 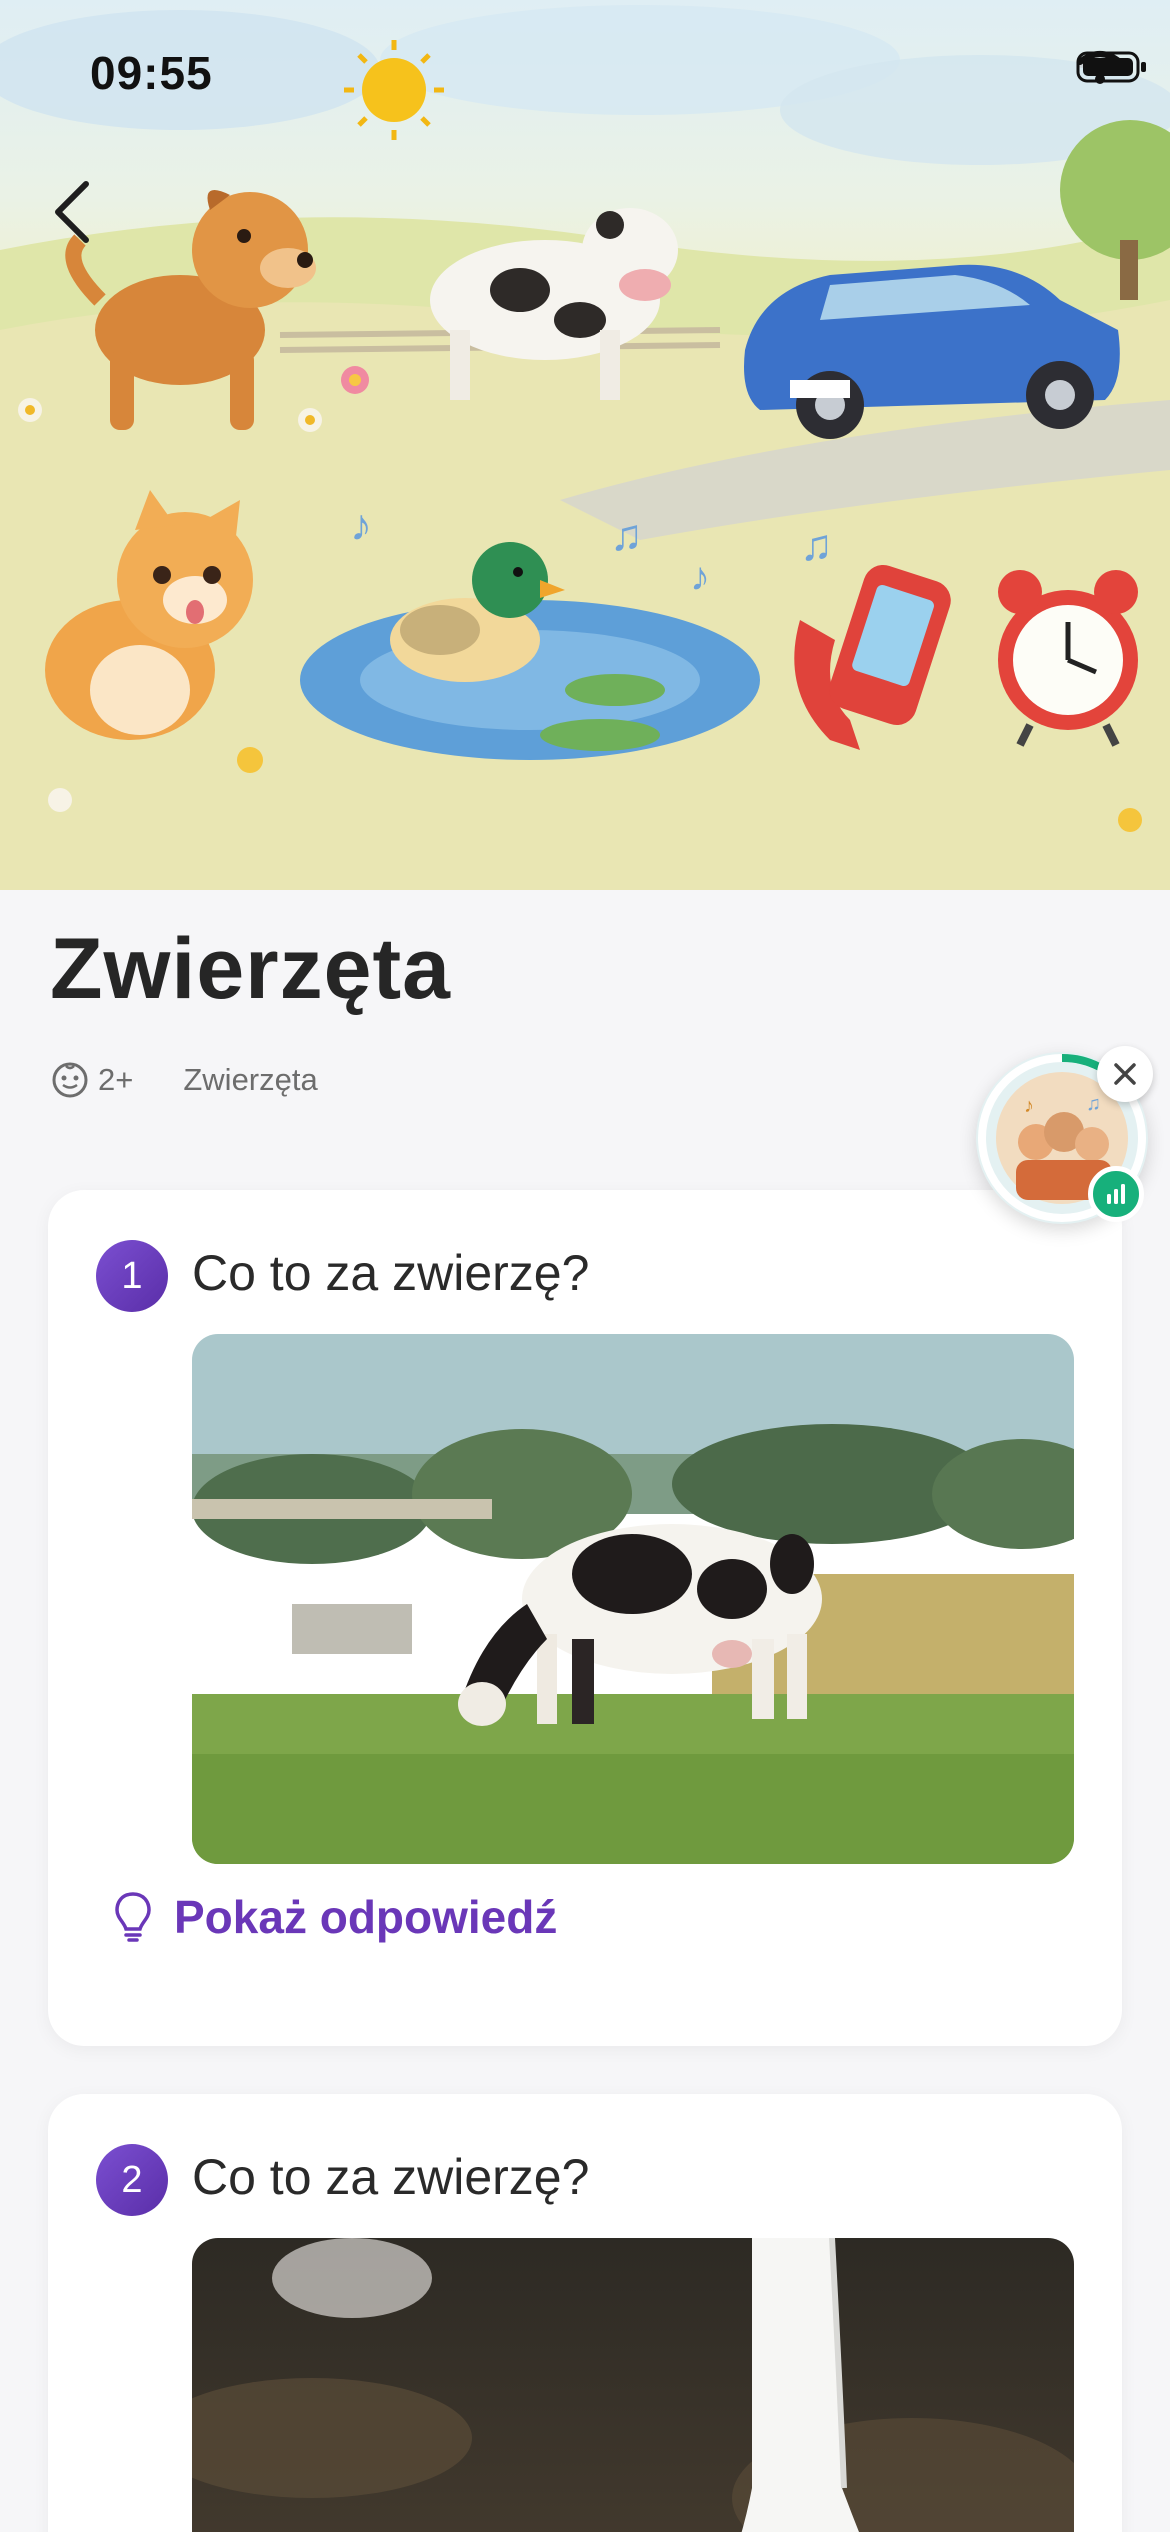 I want to click on lightbulb-icon, so click(x=133, y=1917).